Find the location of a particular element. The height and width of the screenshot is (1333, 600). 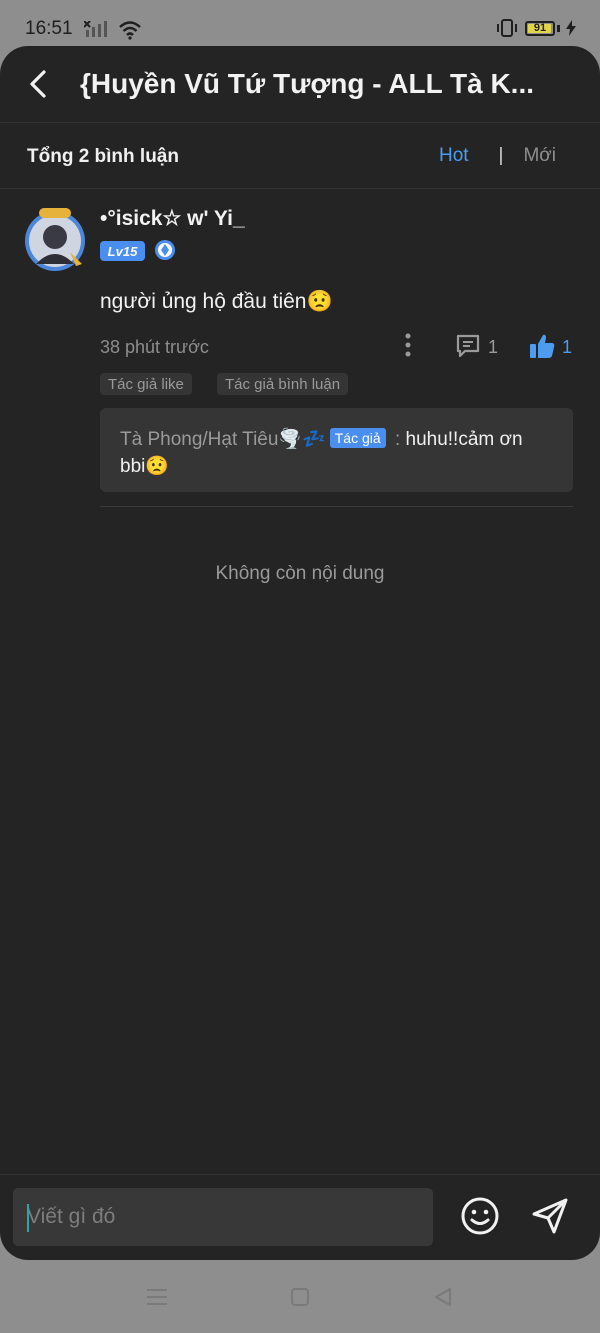

home-icon is located at coordinates (300, 1297).